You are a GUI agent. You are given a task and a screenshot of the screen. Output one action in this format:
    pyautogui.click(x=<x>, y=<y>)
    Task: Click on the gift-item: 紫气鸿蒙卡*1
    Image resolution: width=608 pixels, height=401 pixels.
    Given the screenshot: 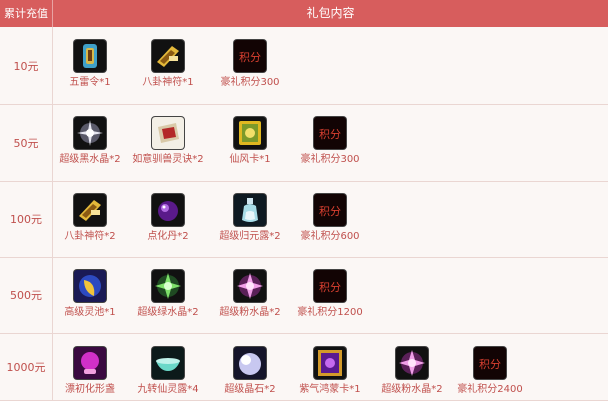 What is the action you would take?
    pyautogui.click(x=330, y=371)
    